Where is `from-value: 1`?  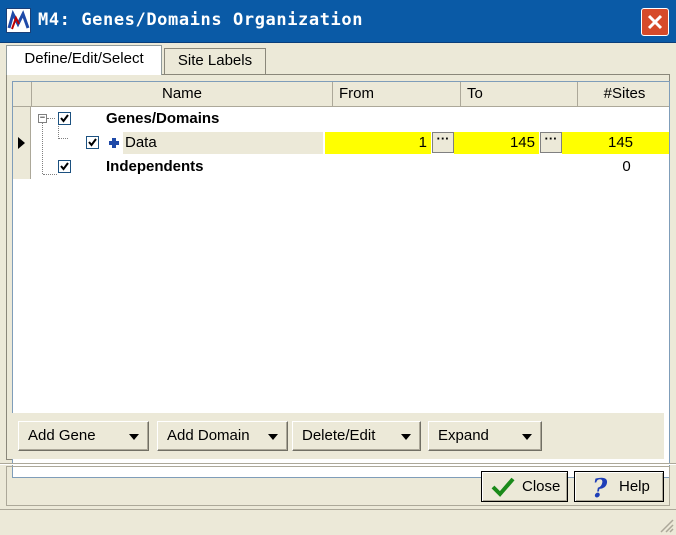 from-value: 1 is located at coordinates (378, 143).